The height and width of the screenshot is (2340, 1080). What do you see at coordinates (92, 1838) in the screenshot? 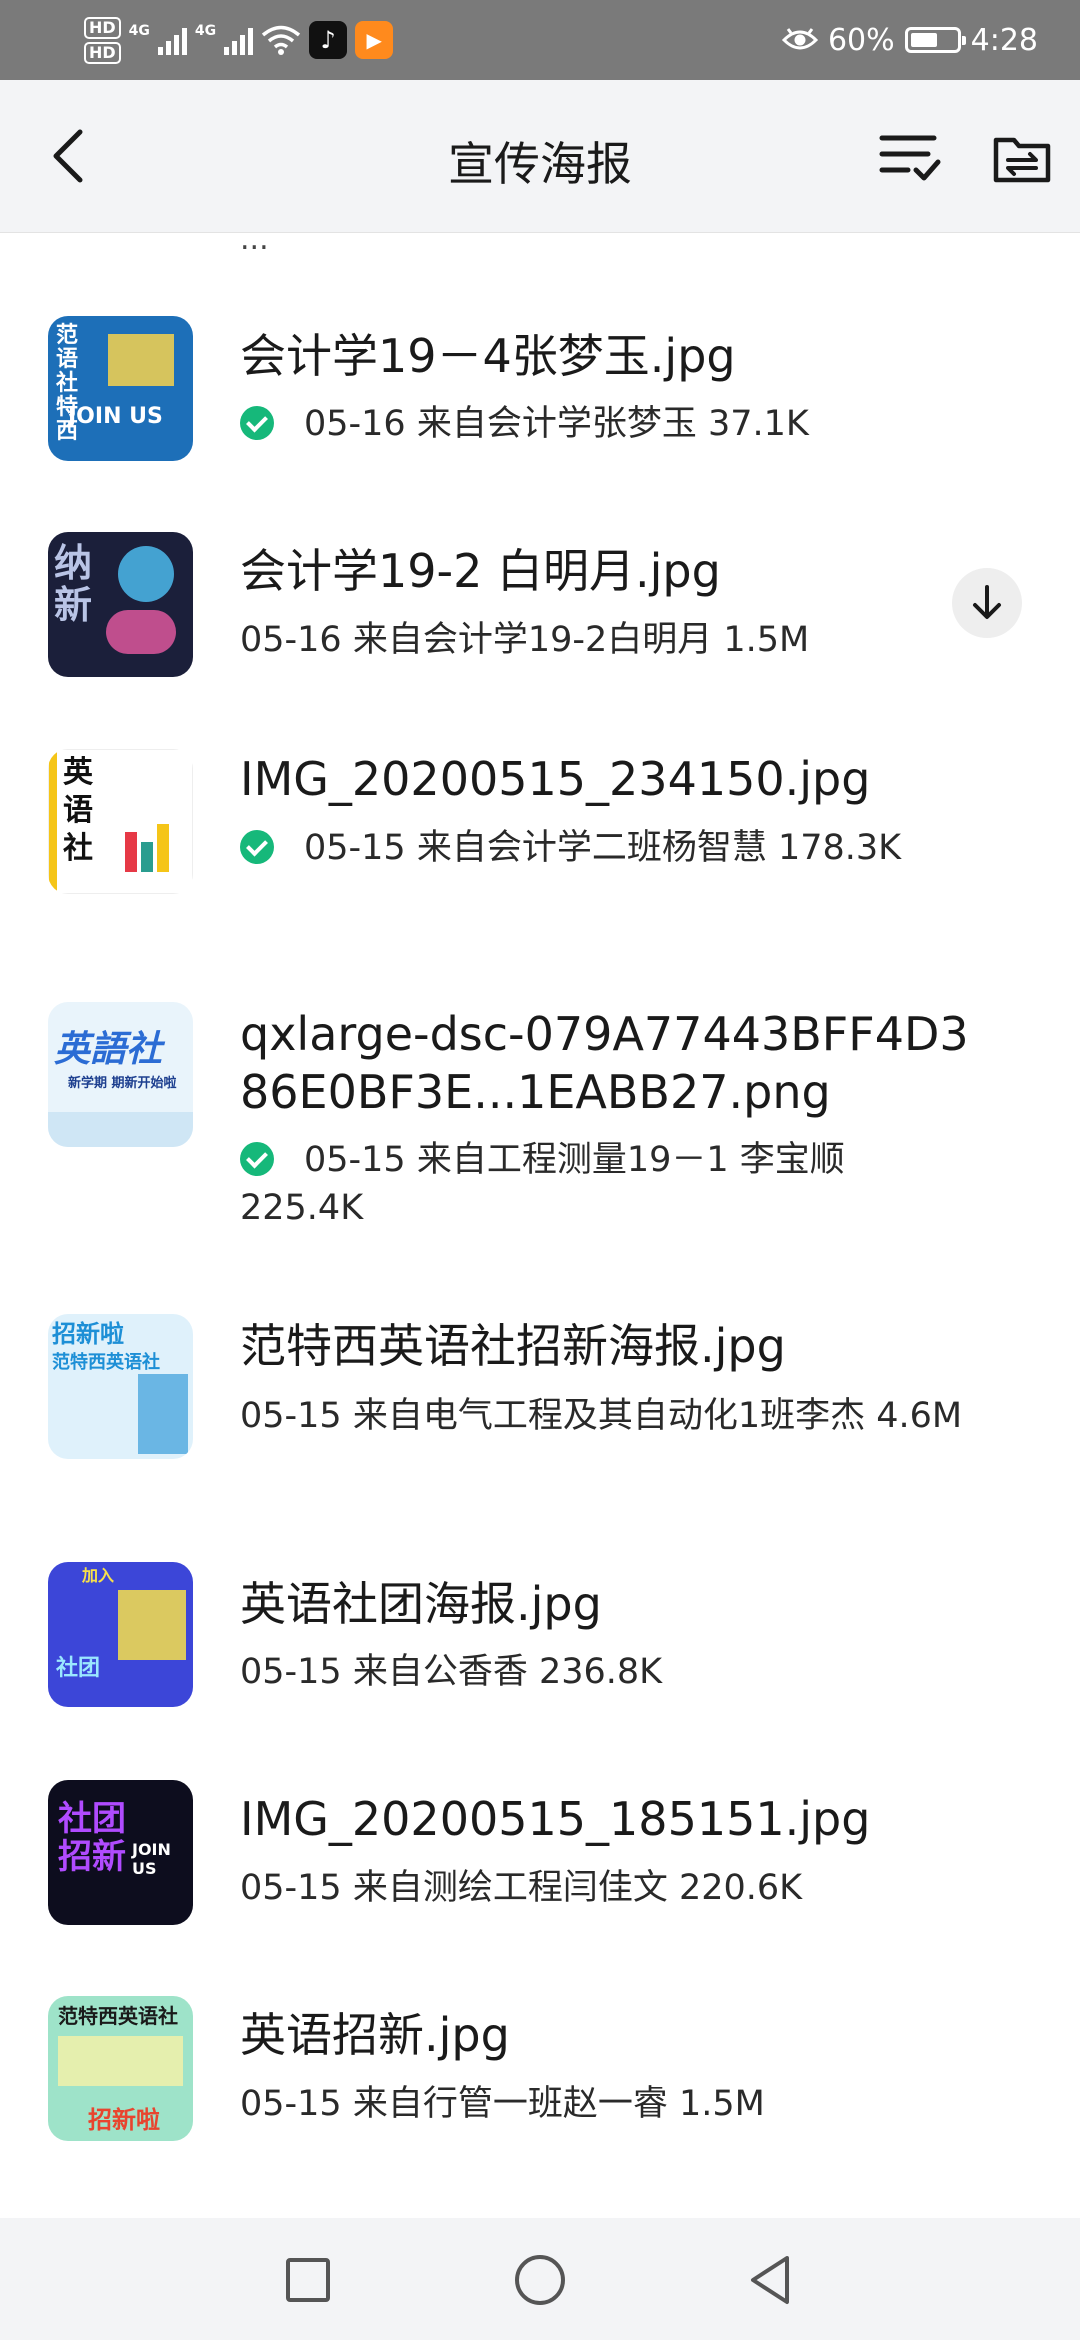
I see `thumb-text: 社团招新` at bounding box center [92, 1838].